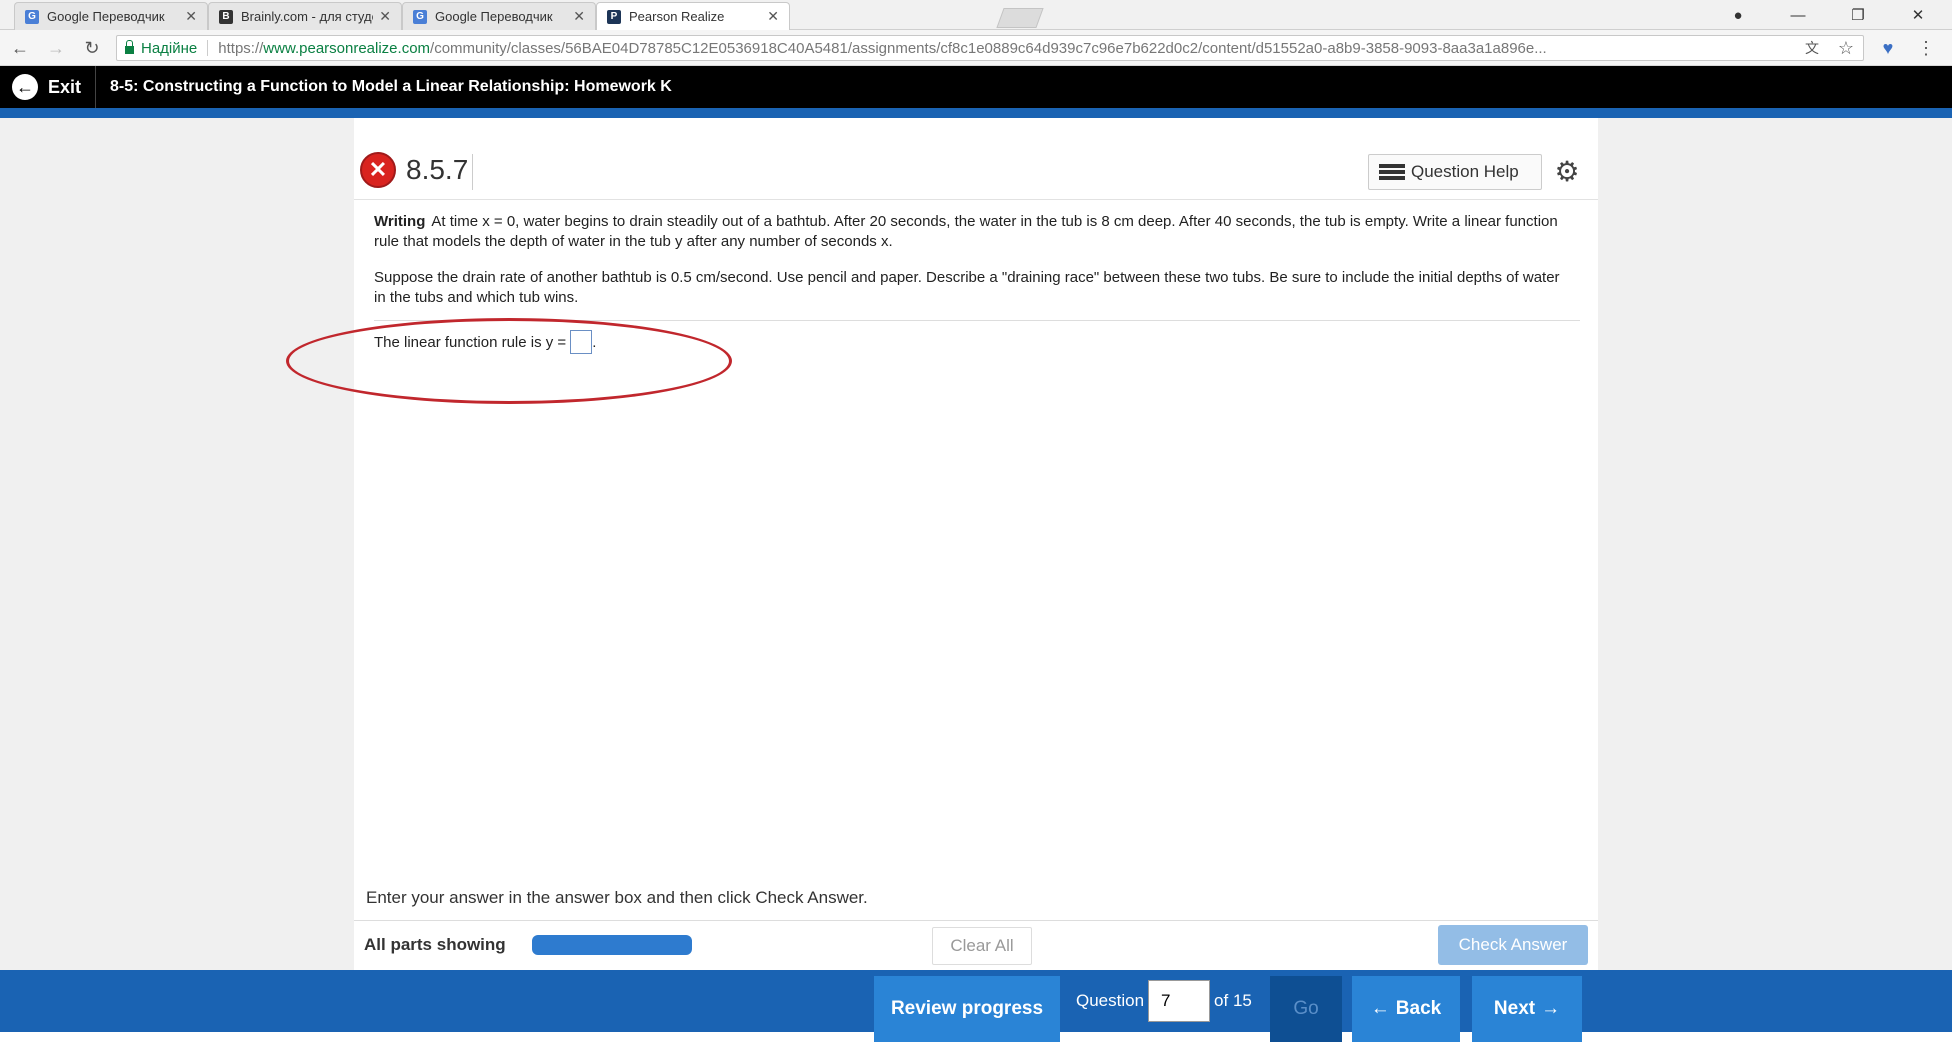 The width and height of the screenshot is (1952, 1042). I want to click on answer-line: The linear function rule is y = ., so click(485, 342).